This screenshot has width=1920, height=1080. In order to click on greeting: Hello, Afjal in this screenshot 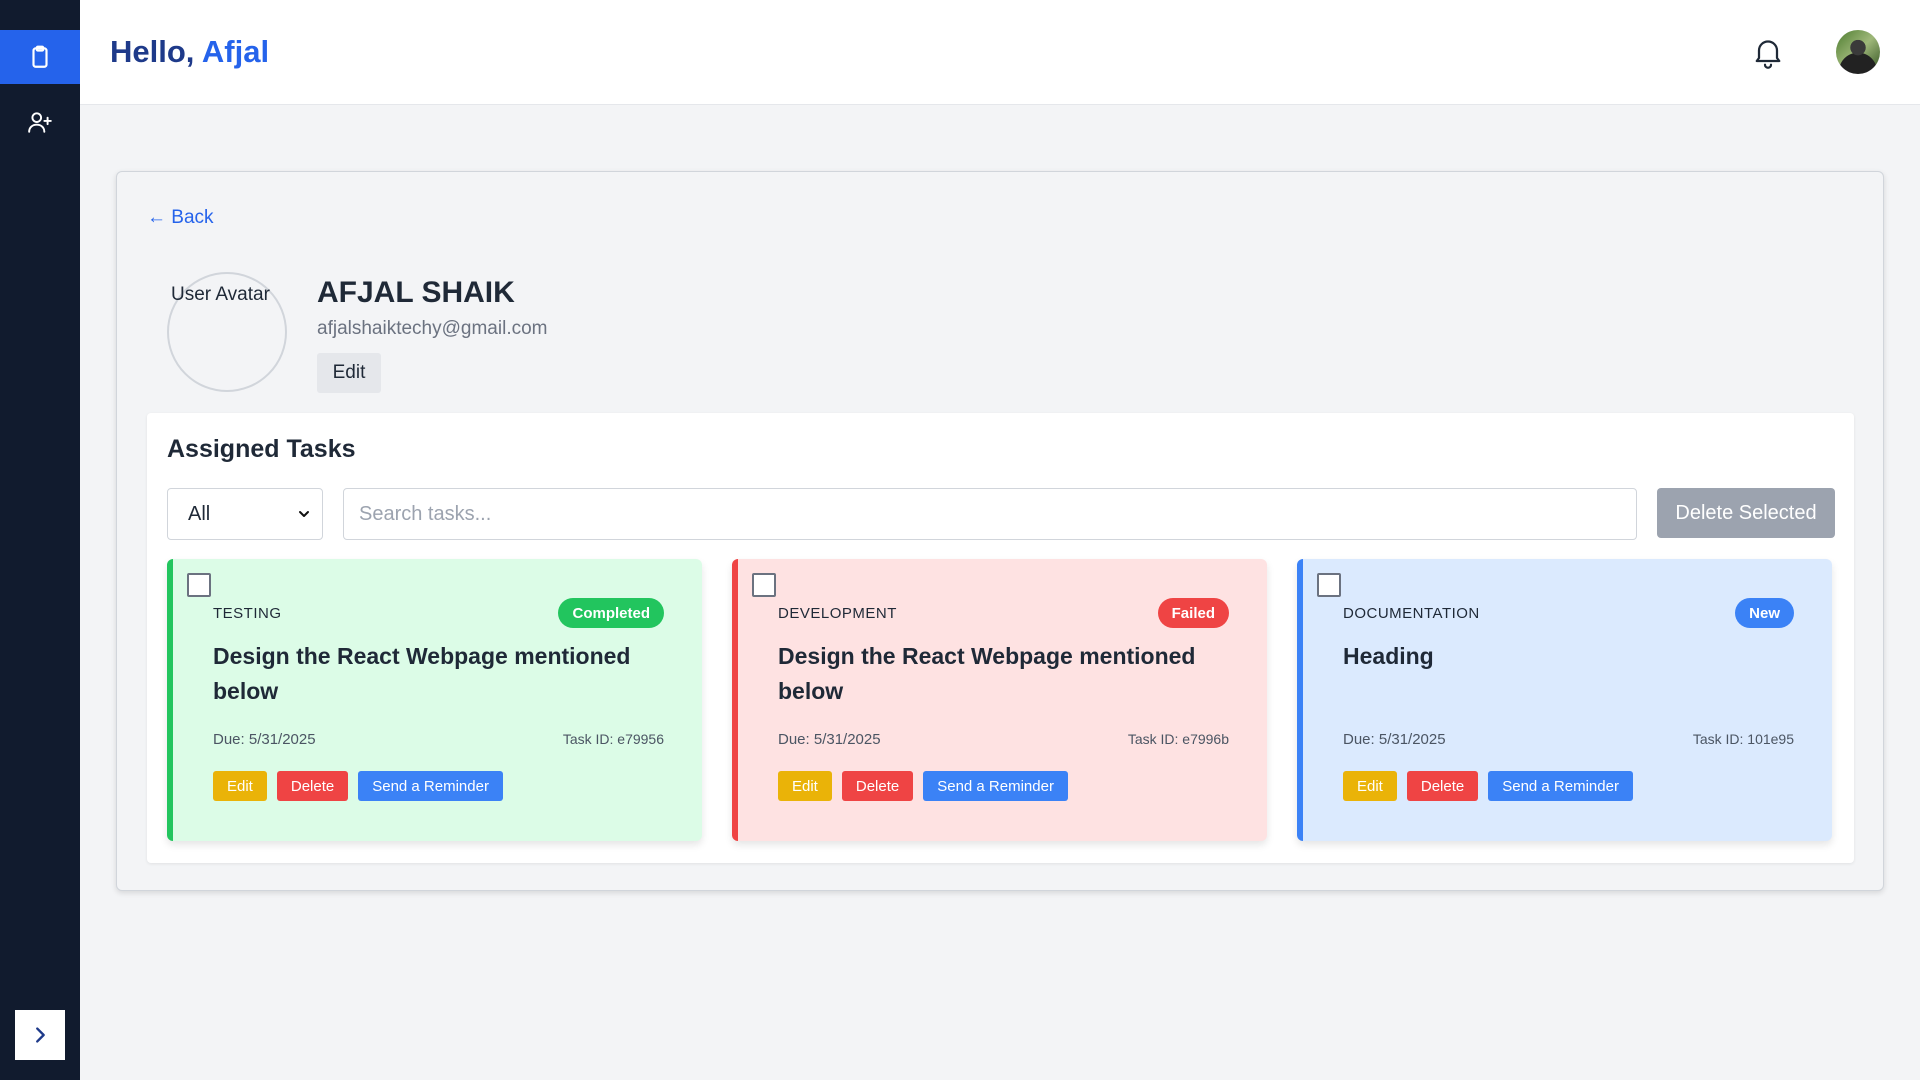, I will do `click(189, 52)`.